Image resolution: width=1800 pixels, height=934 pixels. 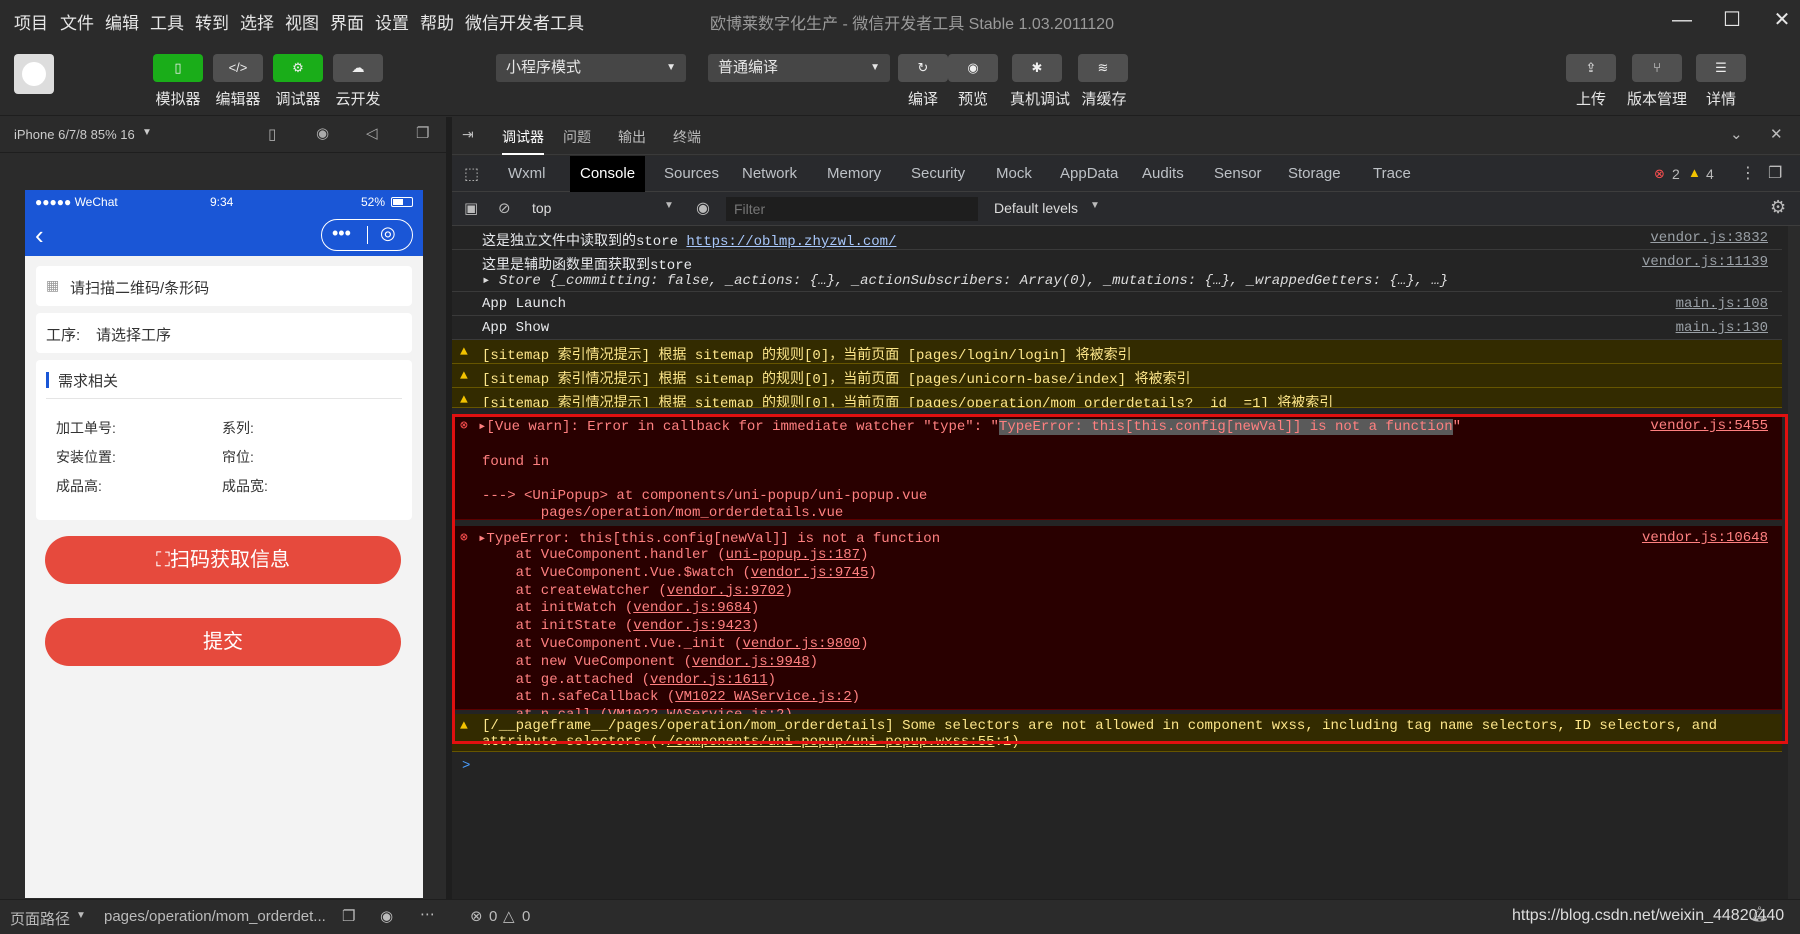 What do you see at coordinates (1104, 98) in the screenshot?
I see `clear-cache-button: 清缓存` at bounding box center [1104, 98].